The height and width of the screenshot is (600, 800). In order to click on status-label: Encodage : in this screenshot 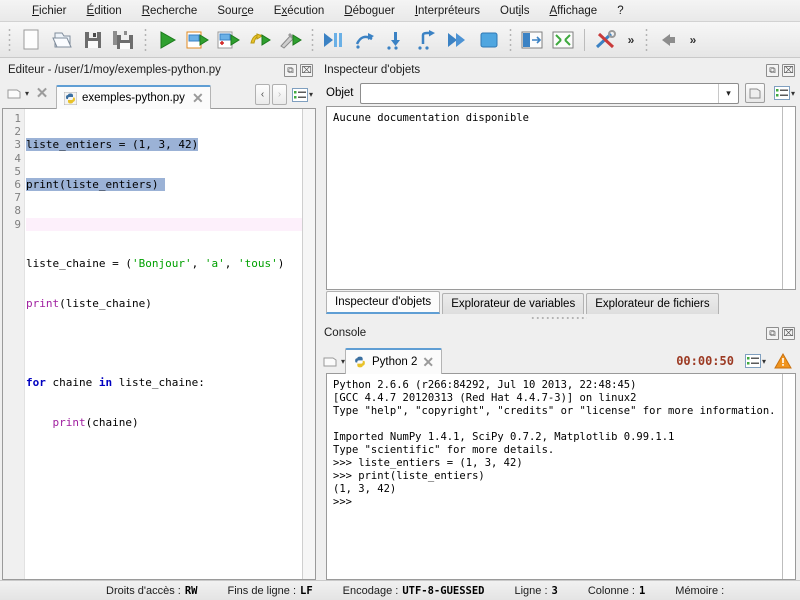, I will do `click(370, 590)`.